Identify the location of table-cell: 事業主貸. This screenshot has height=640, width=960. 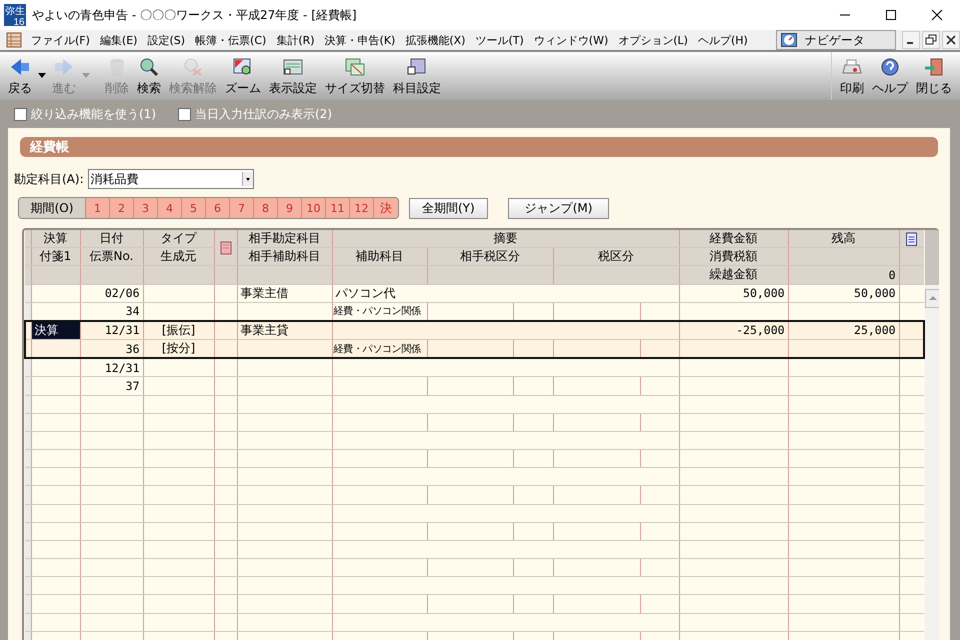
(284, 330).